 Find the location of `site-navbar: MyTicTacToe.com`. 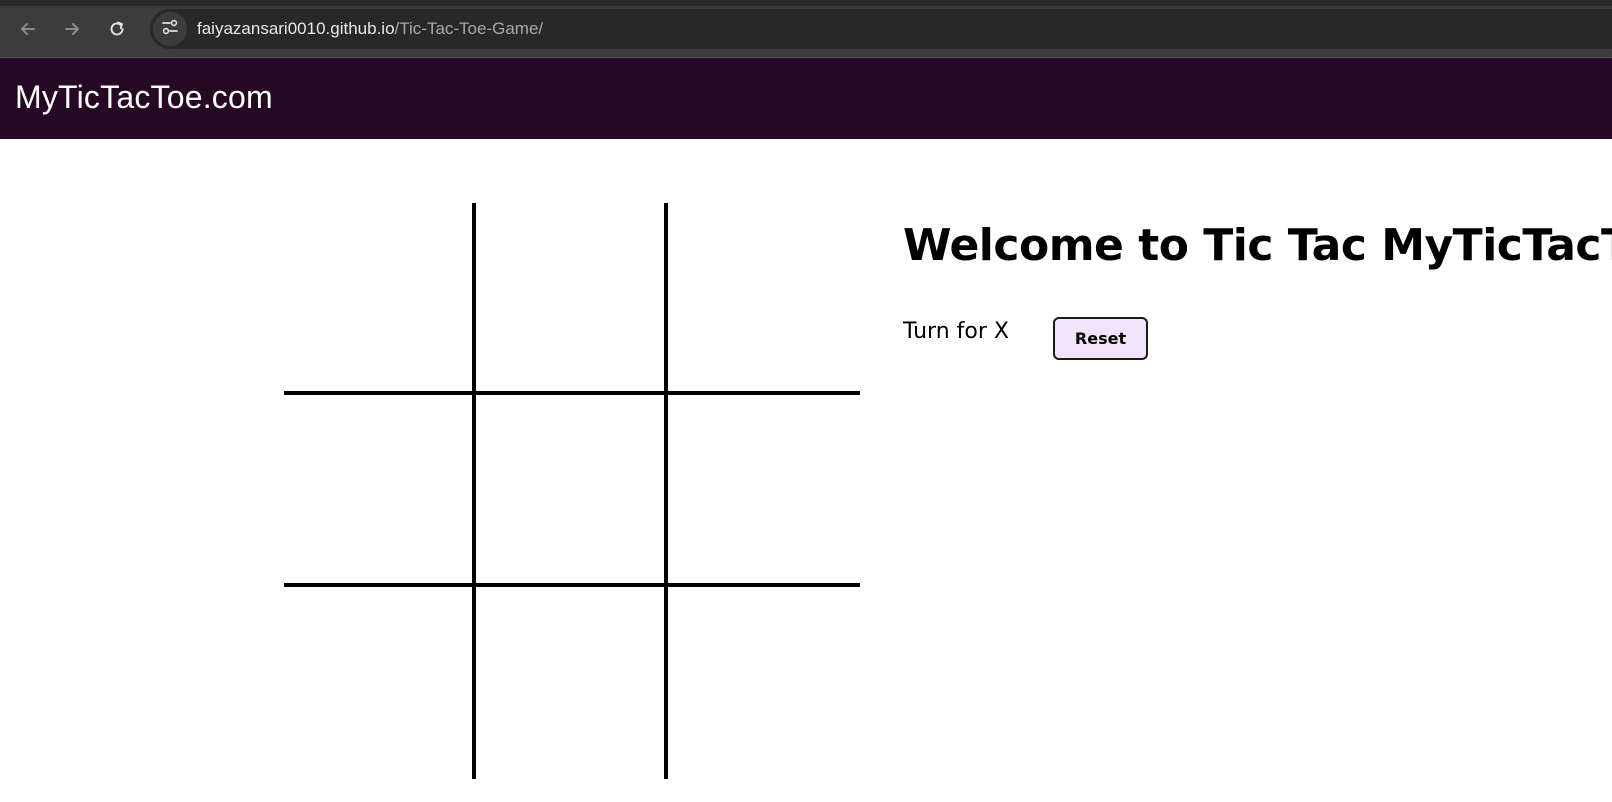

site-navbar: MyTicTacToe.com is located at coordinates (806, 98).